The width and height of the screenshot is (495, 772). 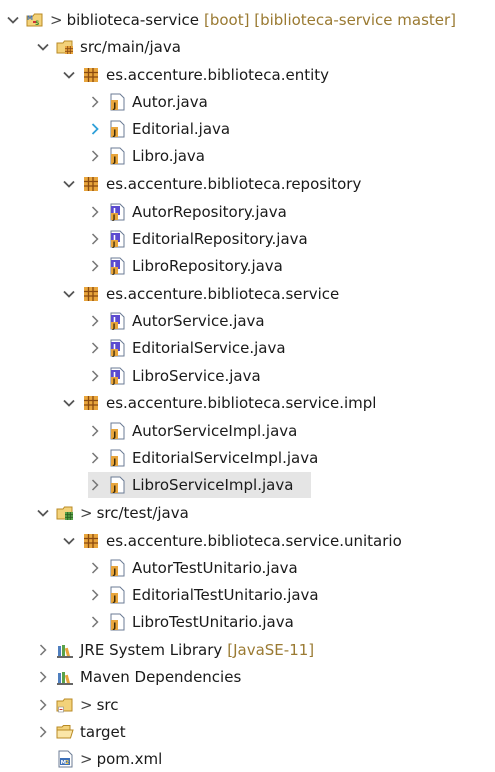 I want to click on tree-item-src-main-java: src/main/java, so click(x=108, y=47).